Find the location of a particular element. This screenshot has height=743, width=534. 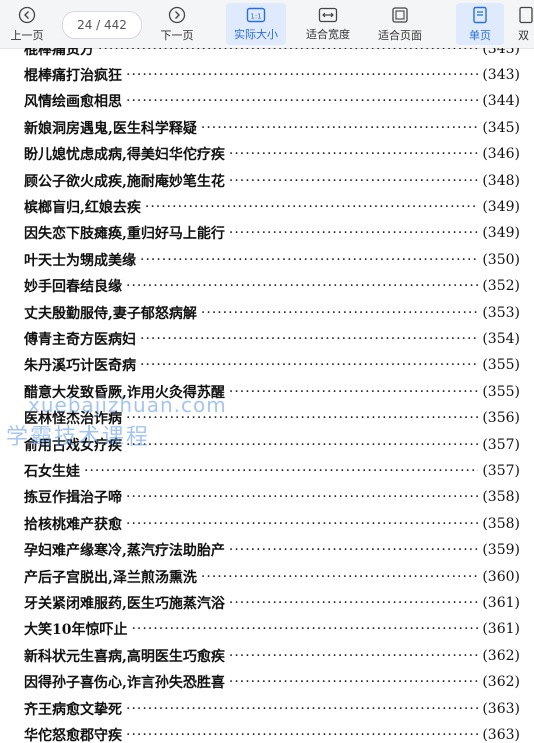

fit-page-label: 适合页面 is located at coordinates (400, 35).